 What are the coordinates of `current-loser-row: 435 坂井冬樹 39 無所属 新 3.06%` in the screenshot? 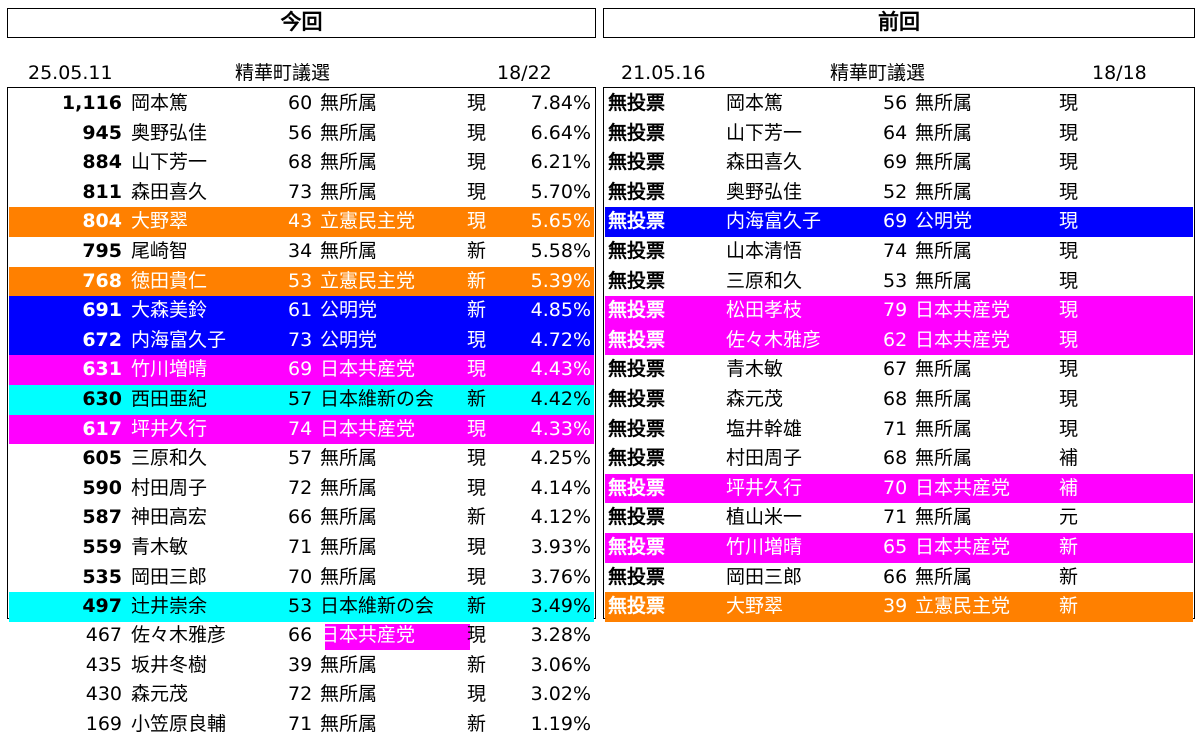 It's located at (301, 666).